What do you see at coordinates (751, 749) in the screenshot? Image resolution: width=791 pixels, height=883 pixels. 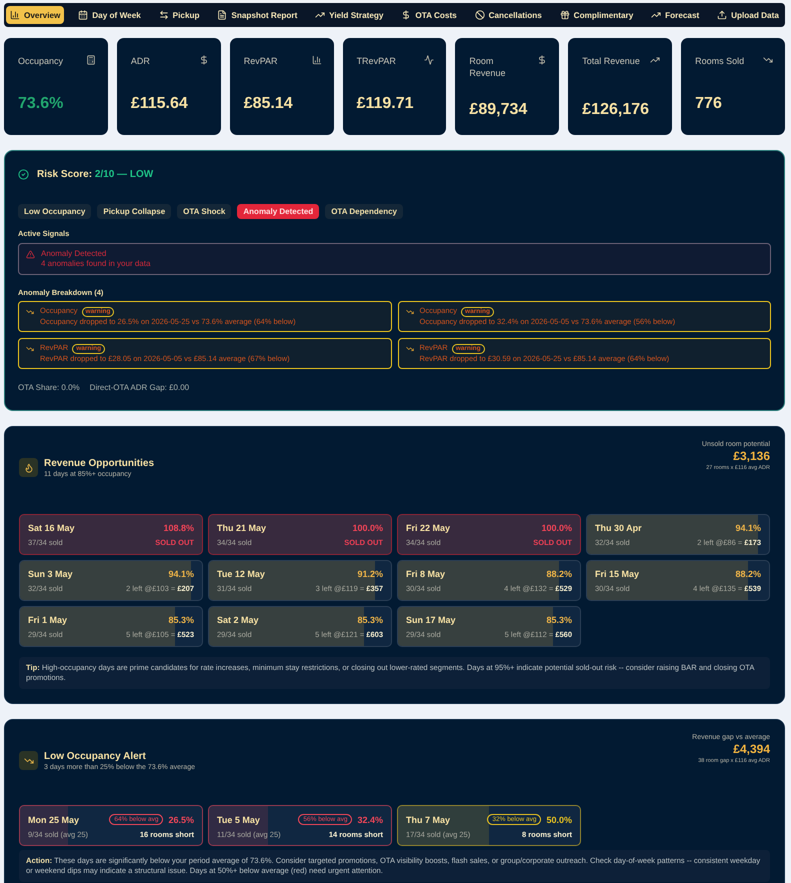 I see `gap-value: £4,394` at bounding box center [751, 749].